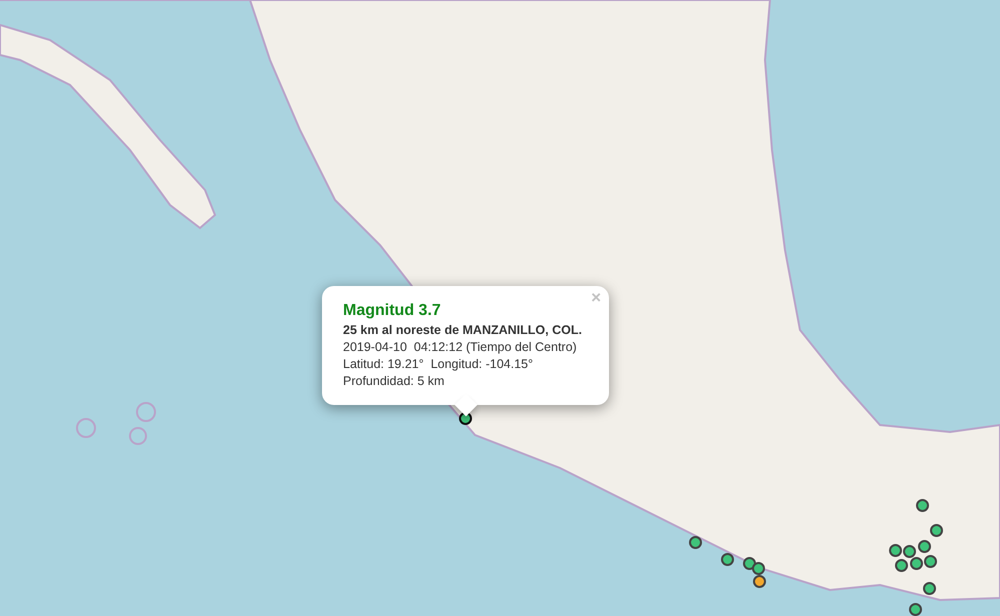 This screenshot has height=616, width=1000. Describe the element at coordinates (460, 347) in the screenshot. I see `datetime-text: 2019-04-10 04:12:12 (Tiempo del Centro)` at that location.